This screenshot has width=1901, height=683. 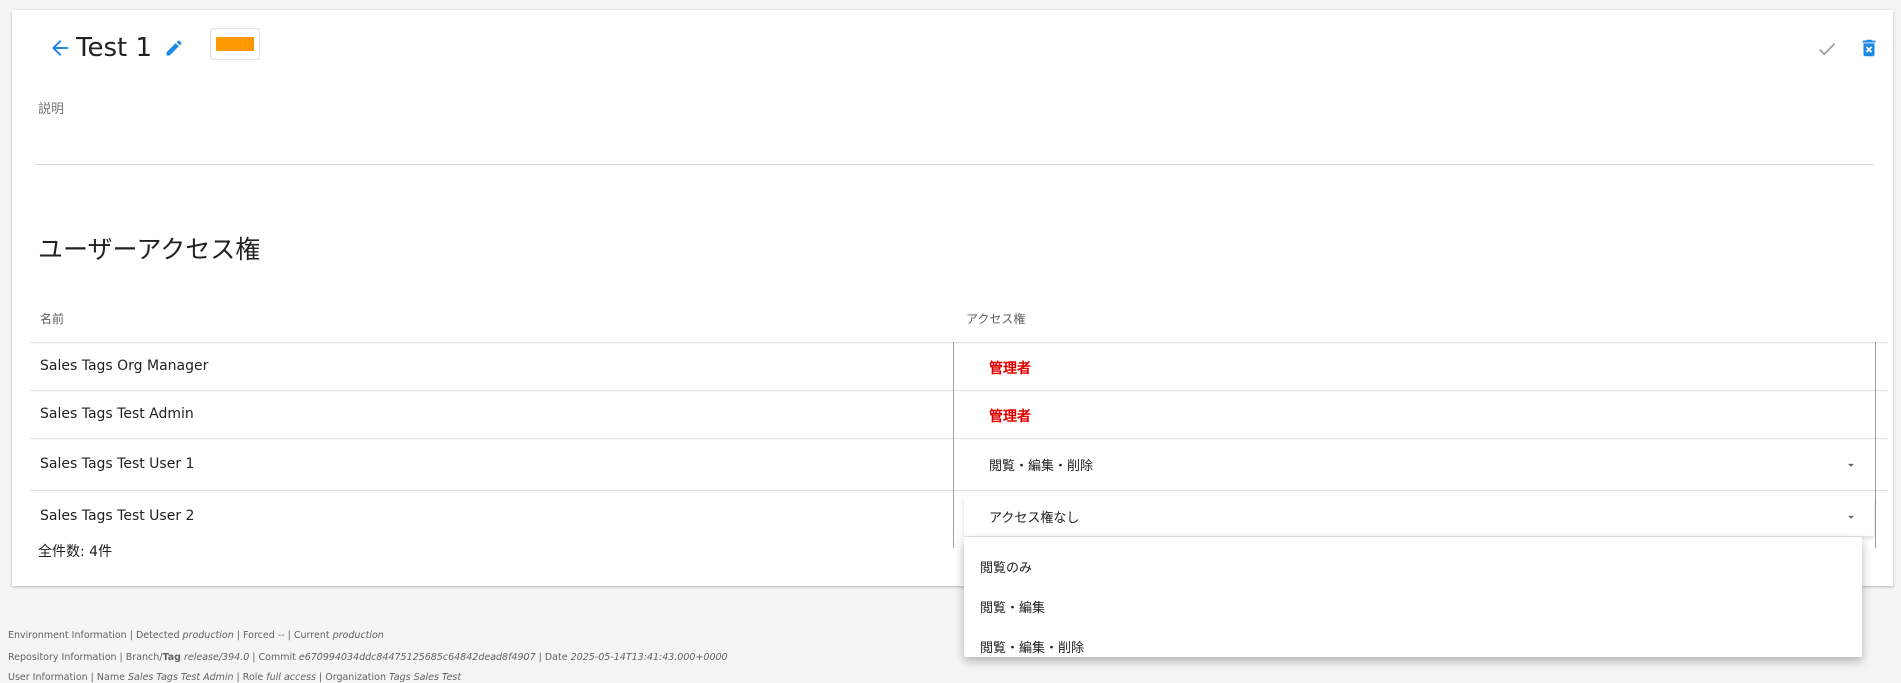 What do you see at coordinates (955, 141) in the screenshot?
I see `description-input` at bounding box center [955, 141].